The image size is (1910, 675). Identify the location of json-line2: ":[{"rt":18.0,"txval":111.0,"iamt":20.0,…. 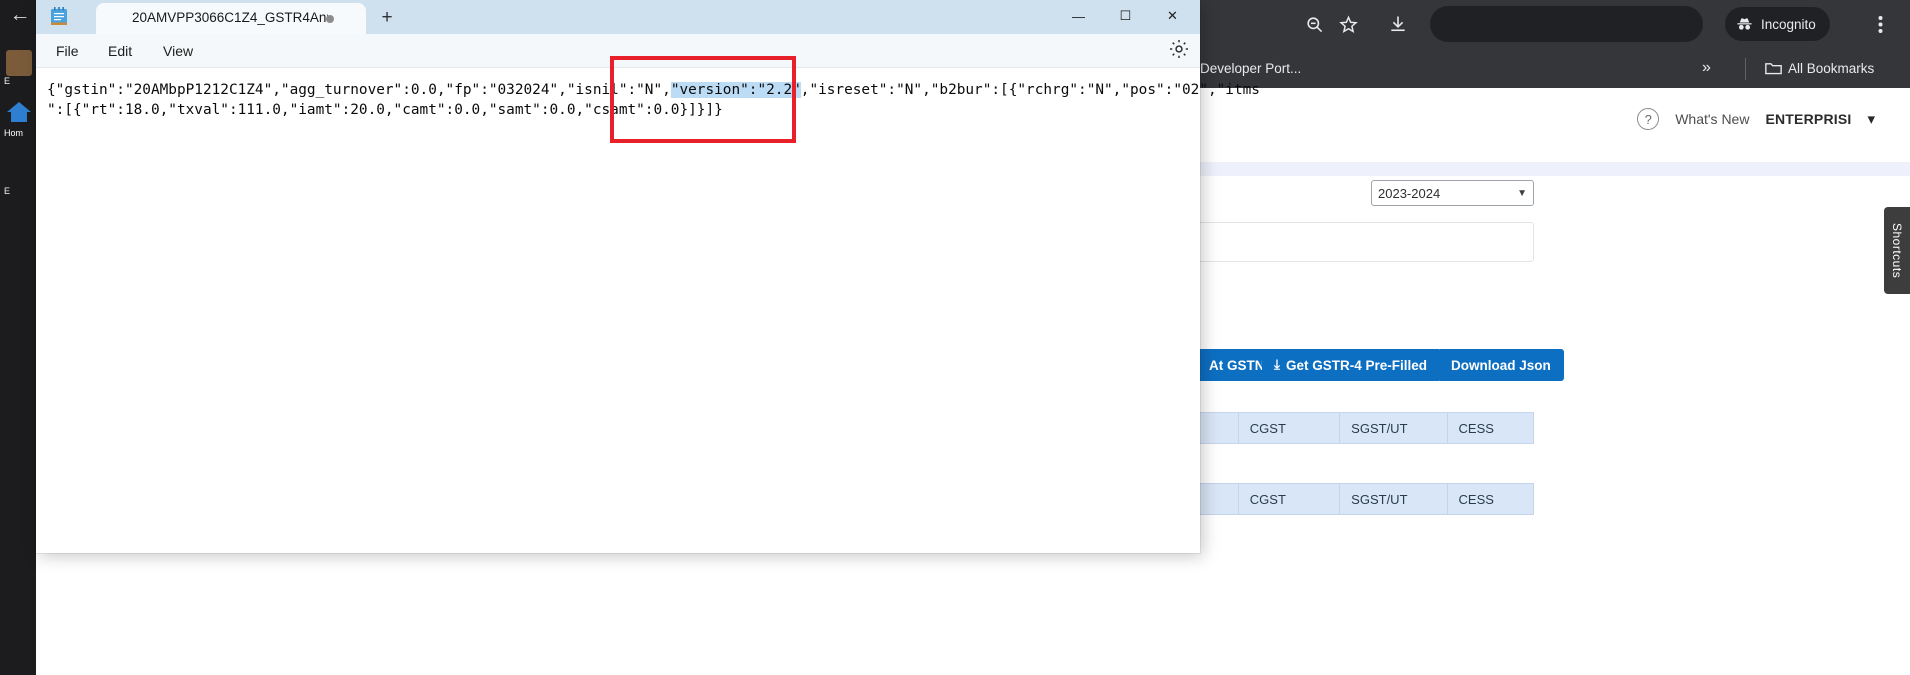
(385, 109).